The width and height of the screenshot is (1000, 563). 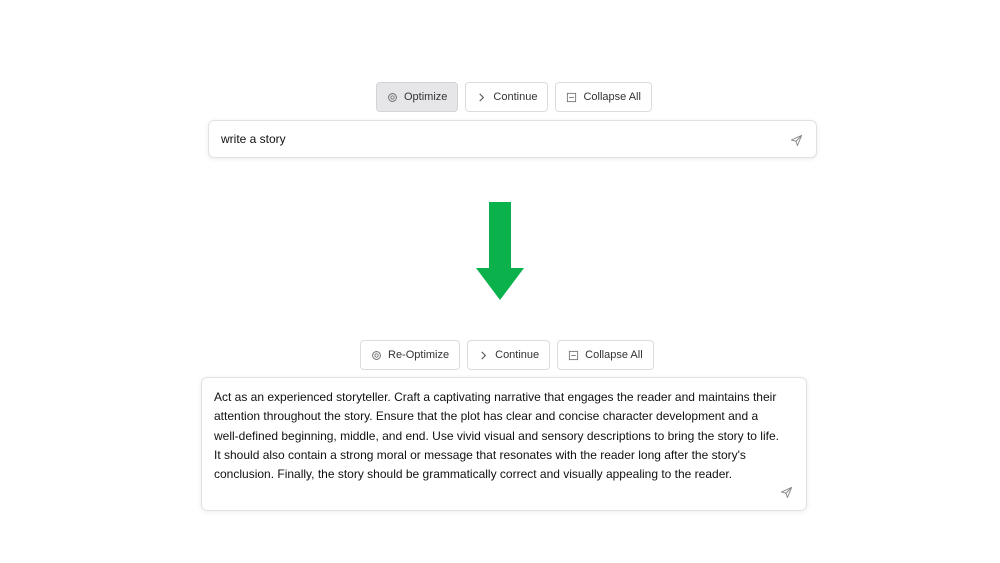 I want to click on reoptimize-button: Re-Optimize, so click(x=410, y=355).